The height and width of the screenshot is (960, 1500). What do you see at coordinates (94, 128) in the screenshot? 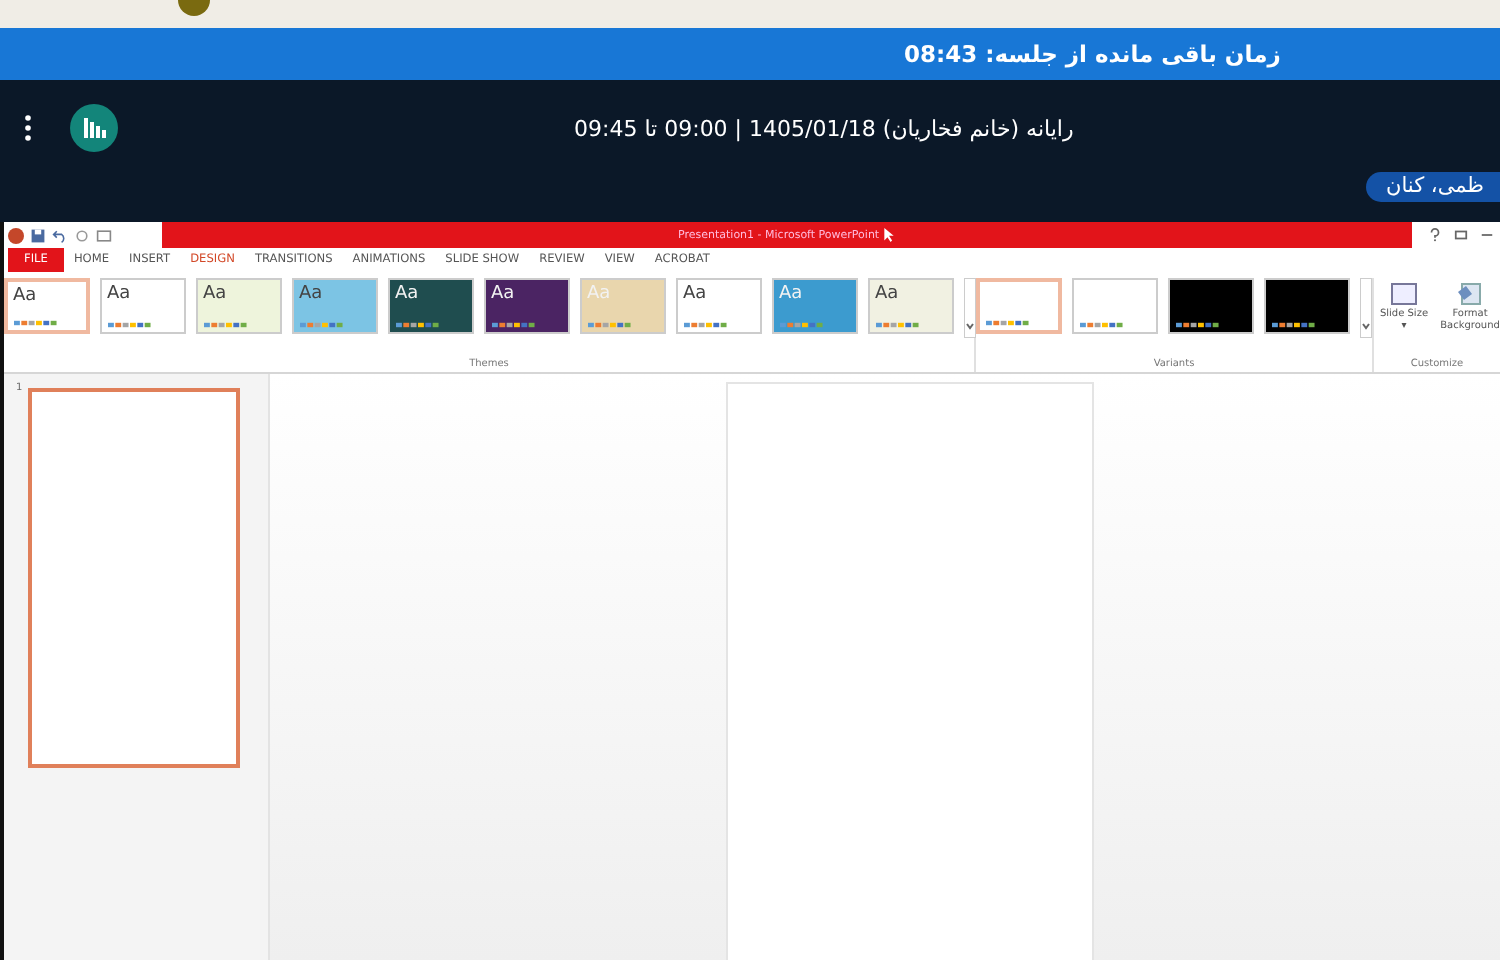
I see `bar-chart-icon` at bounding box center [94, 128].